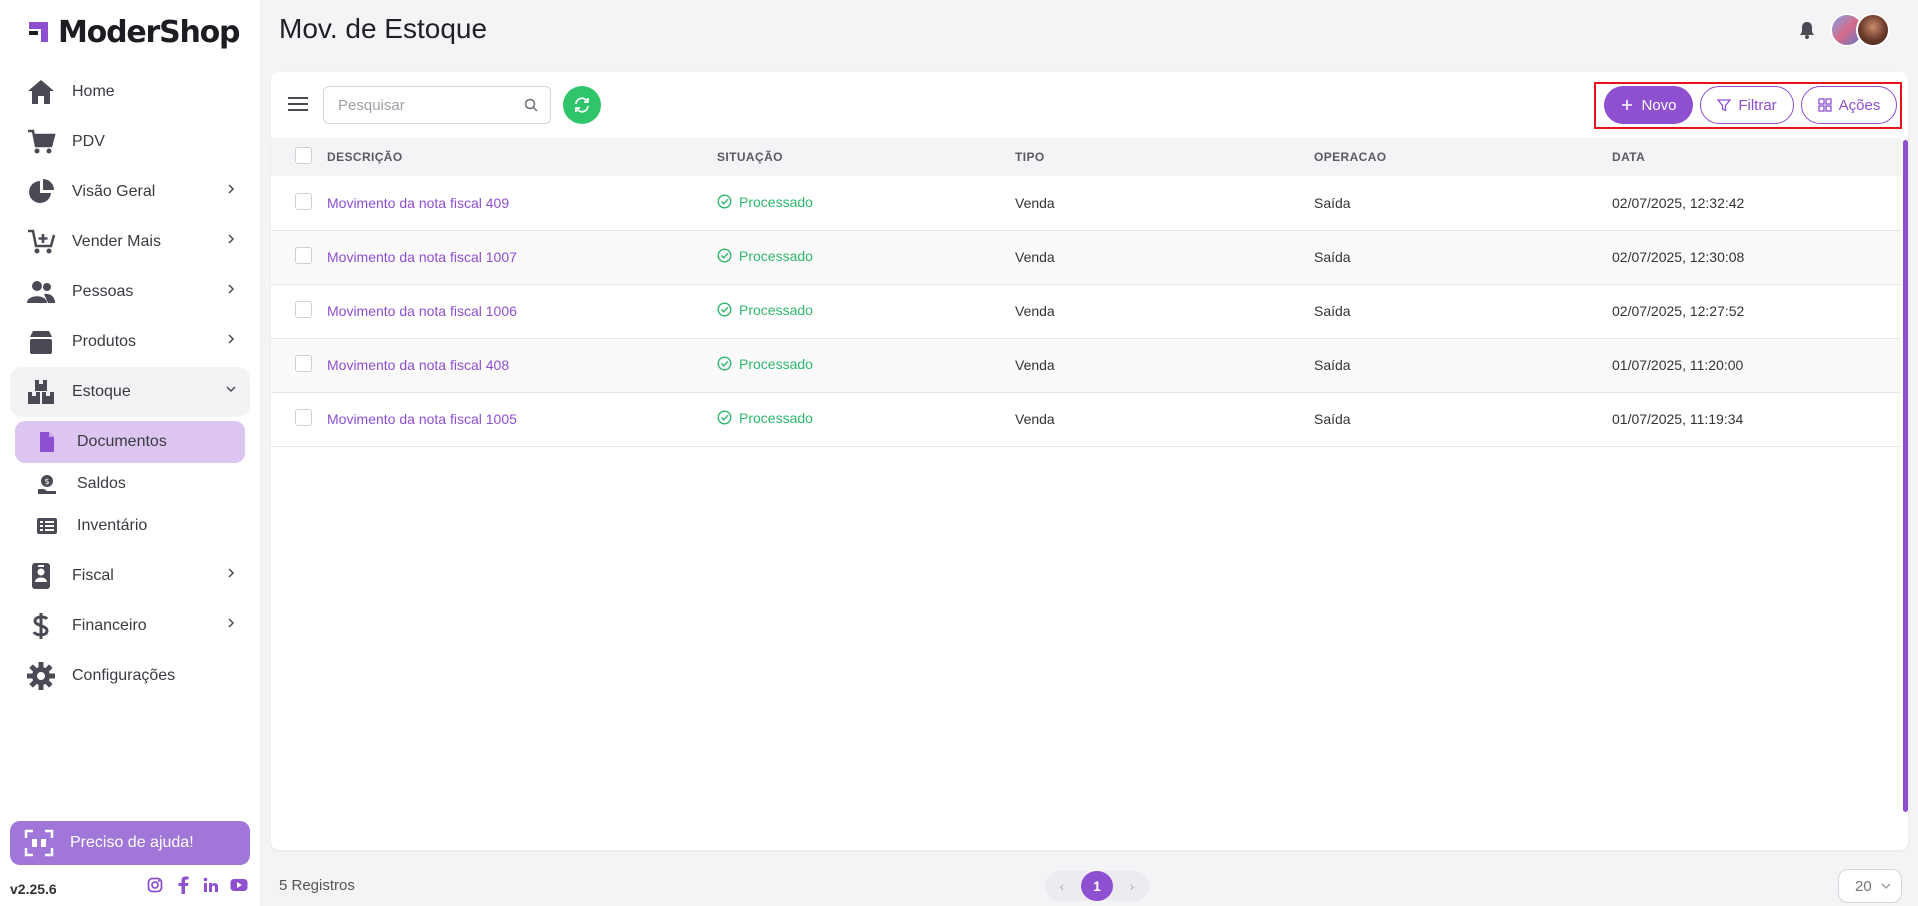 Image resolution: width=1918 pixels, height=906 pixels. I want to click on sidebar-item-estoque: Estoque, so click(130, 392).